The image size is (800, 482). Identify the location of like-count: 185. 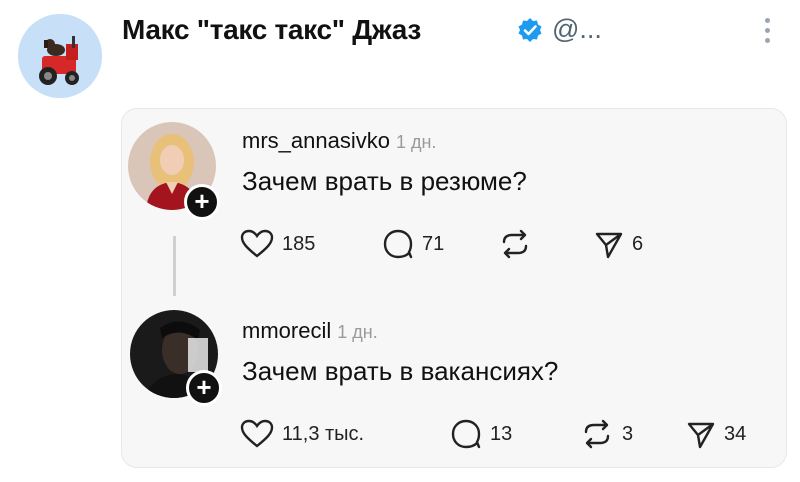
(299, 243).